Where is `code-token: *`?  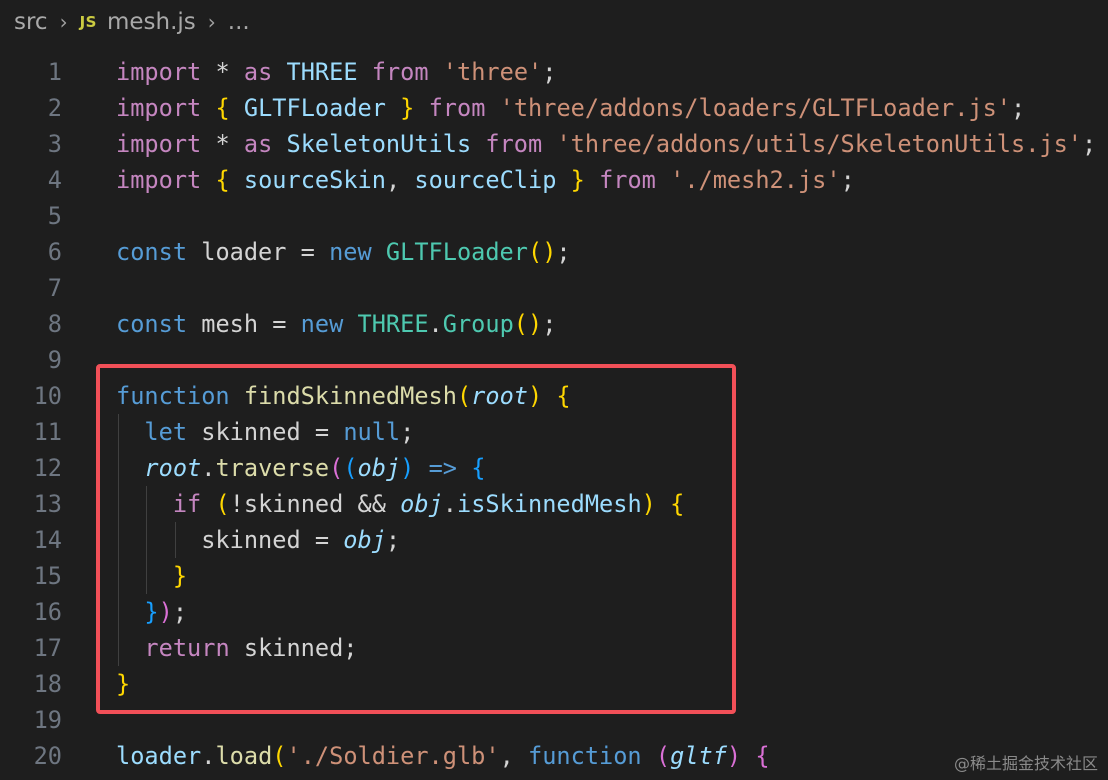 code-token: * is located at coordinates (222, 72).